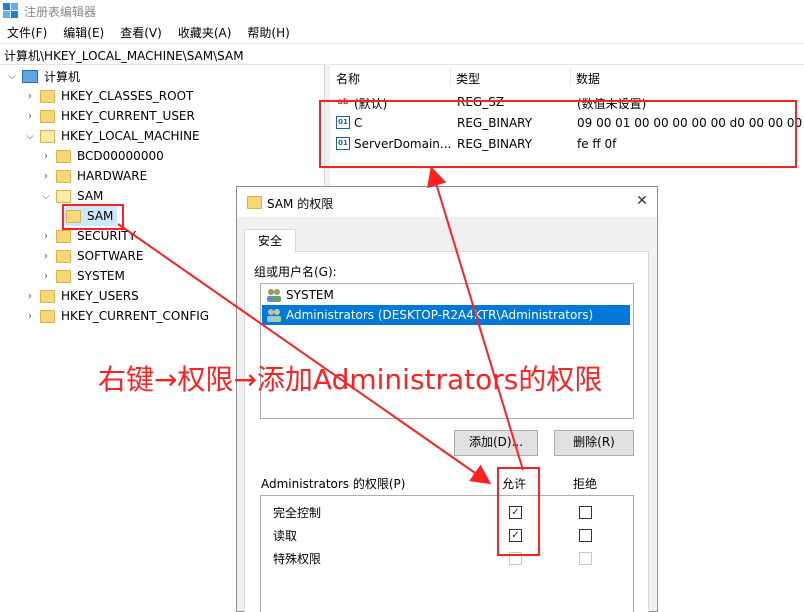  Describe the element at coordinates (570, 102) in the screenshot. I see `list-row: ab (默认) REG_SZ (数值未设置)` at that location.